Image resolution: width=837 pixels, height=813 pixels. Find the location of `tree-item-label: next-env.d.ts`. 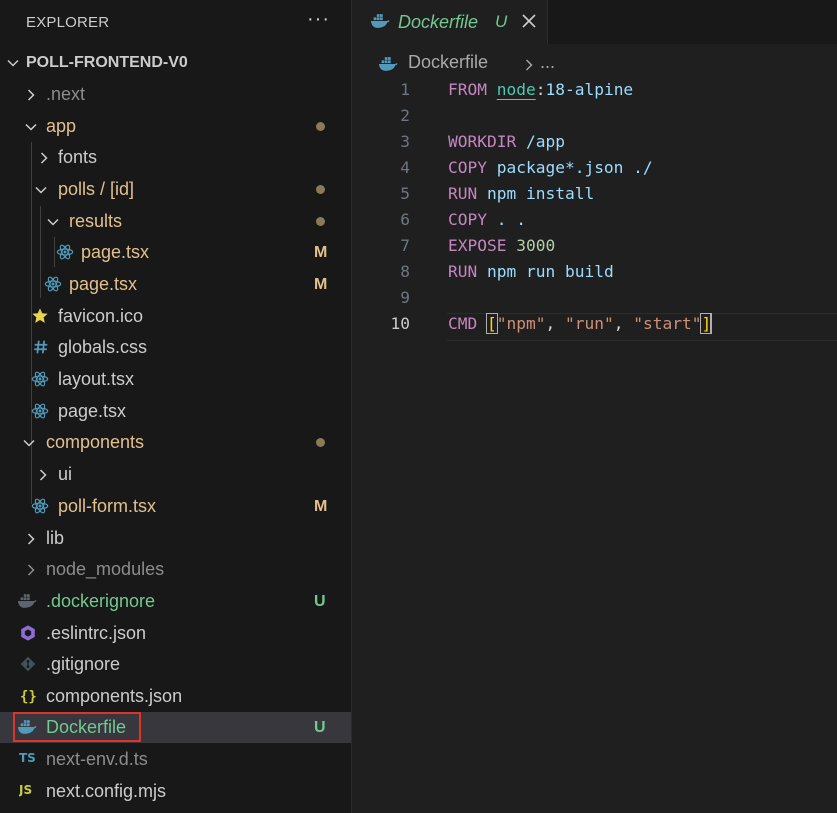

tree-item-label: next-env.d.ts is located at coordinates (97, 759).